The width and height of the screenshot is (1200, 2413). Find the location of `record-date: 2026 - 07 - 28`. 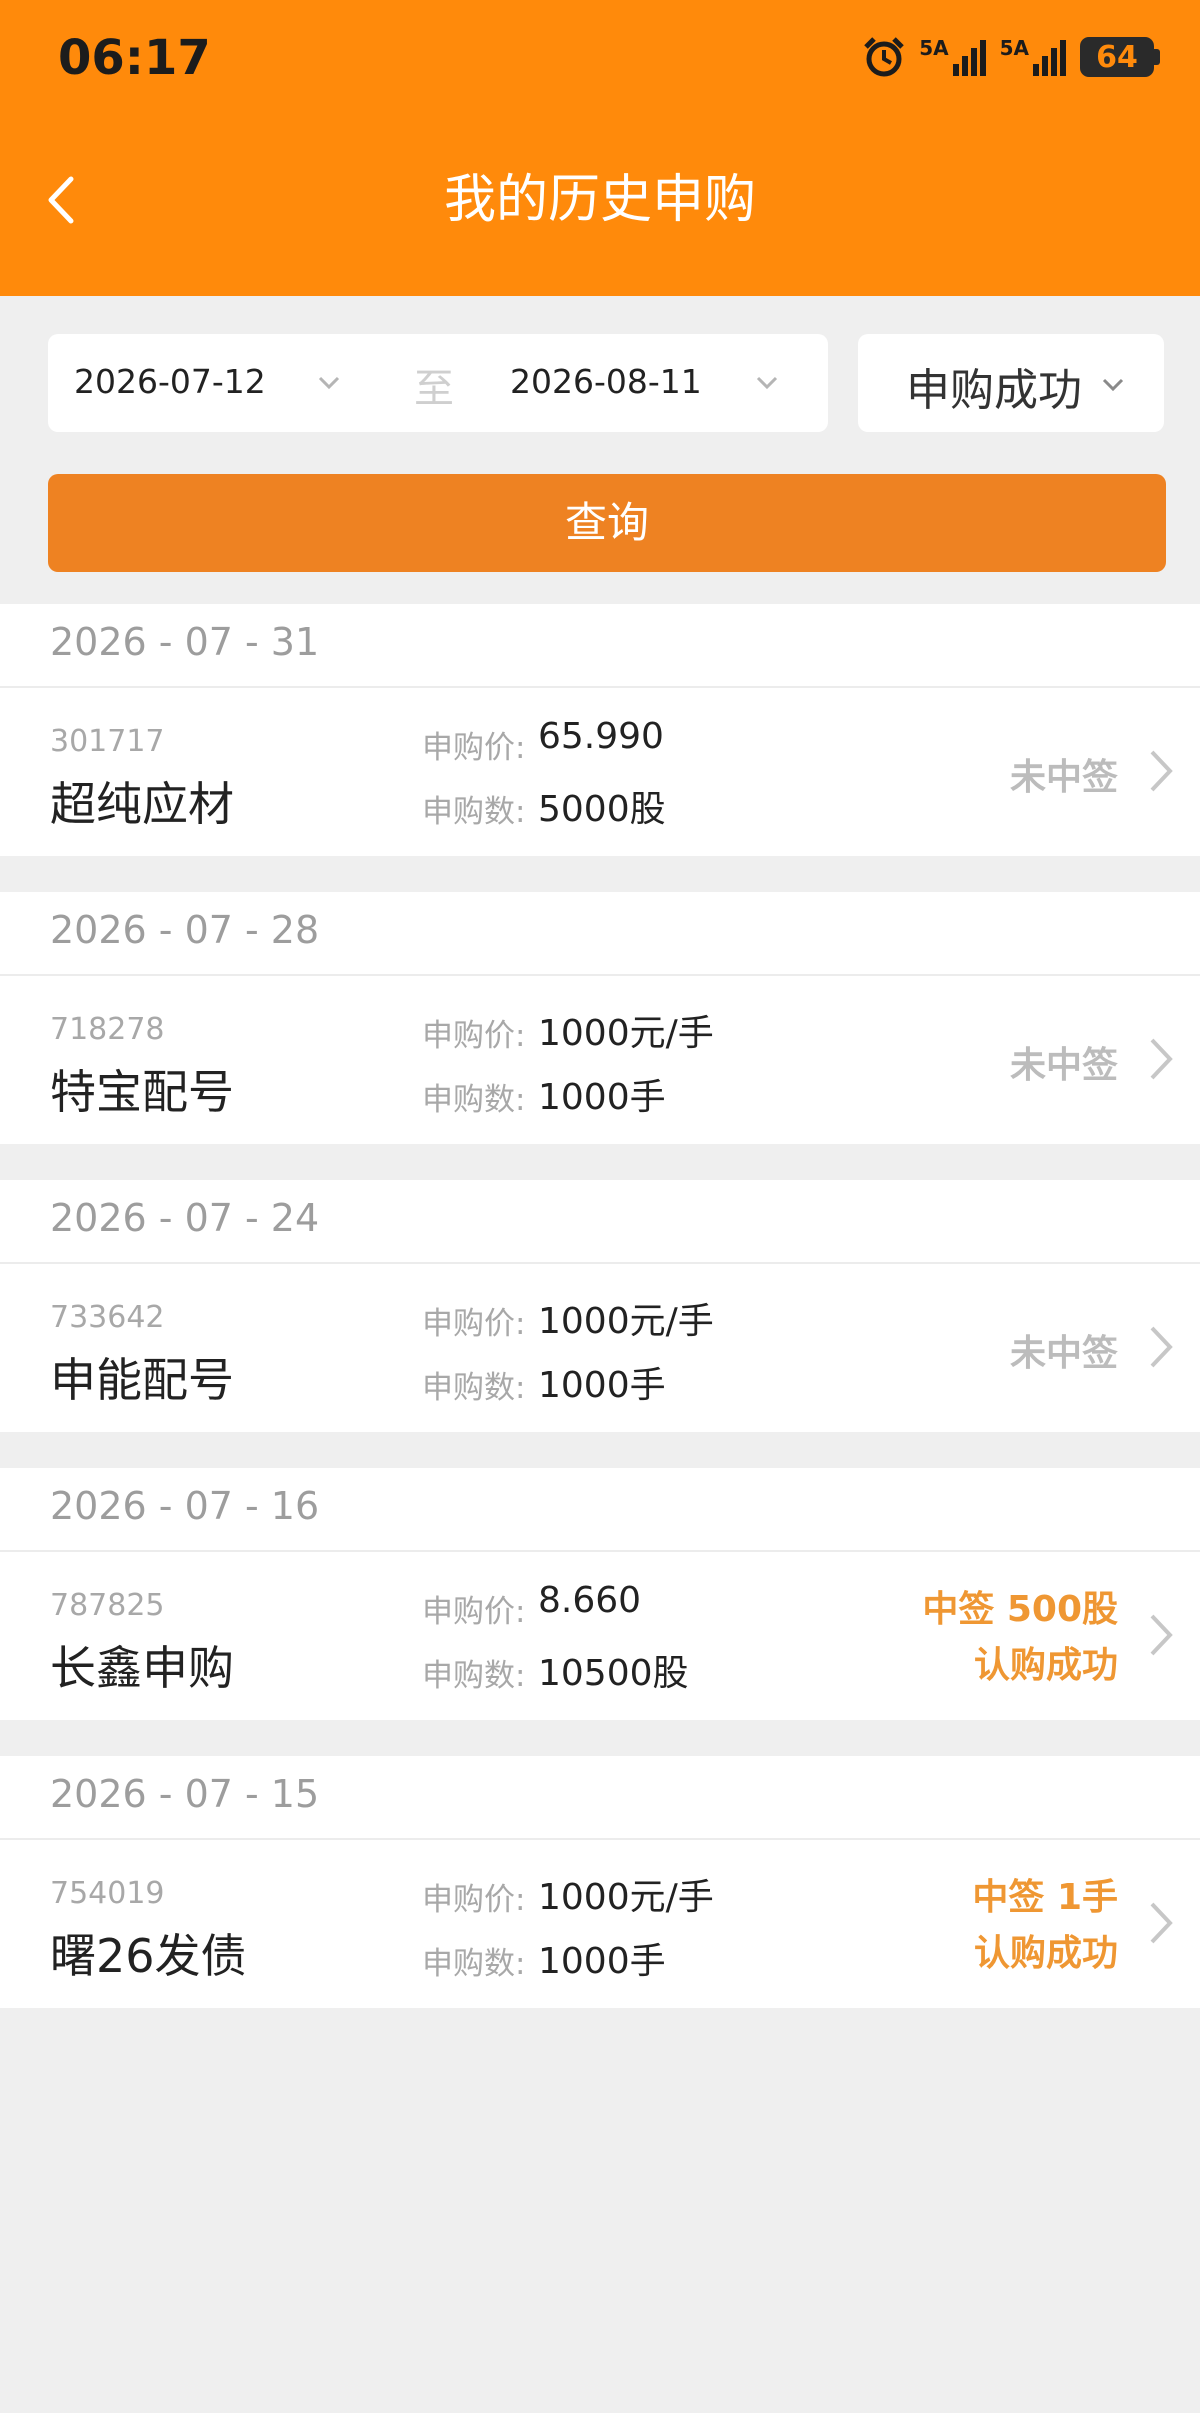

record-date: 2026 - 07 - 28 is located at coordinates (185, 930).